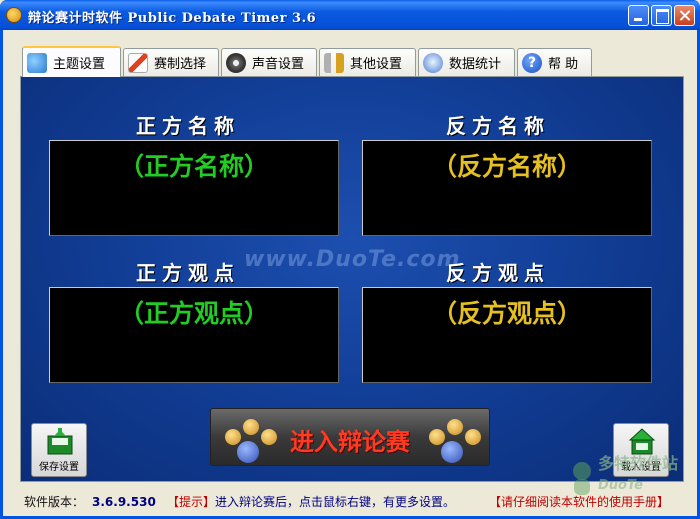  Describe the element at coordinates (124, 502) in the screenshot. I see `version-value: 3.6.9.530` at that location.